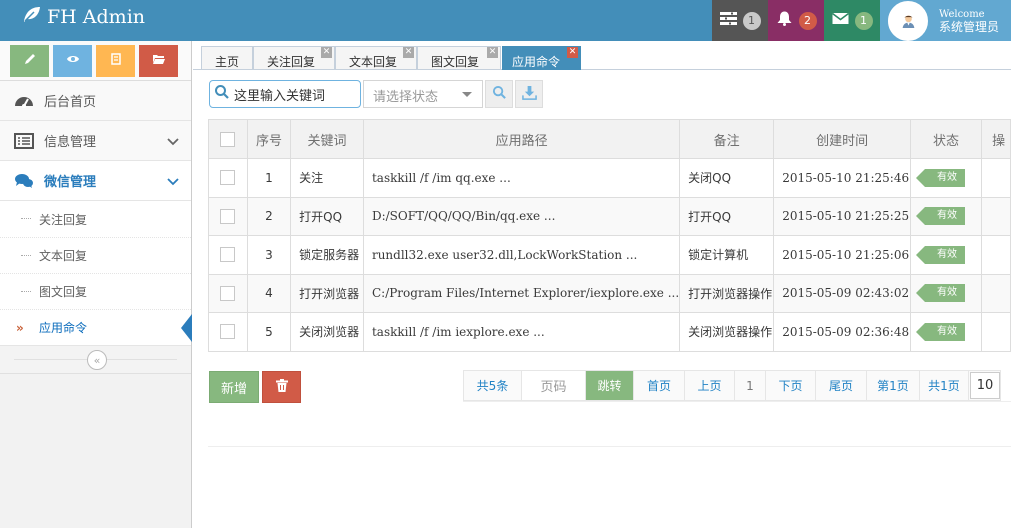  What do you see at coordinates (95, 219) in the screenshot?
I see `sidebar-subitem-follow-reply: 关注回复` at bounding box center [95, 219].